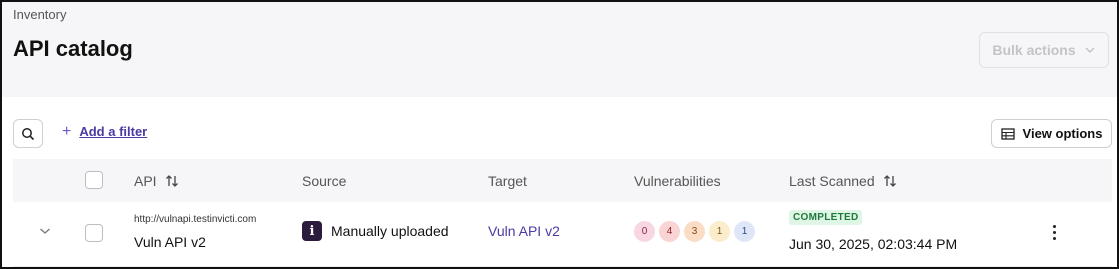 Image resolution: width=1119 pixels, height=269 pixels. I want to click on search-button, so click(28, 133).